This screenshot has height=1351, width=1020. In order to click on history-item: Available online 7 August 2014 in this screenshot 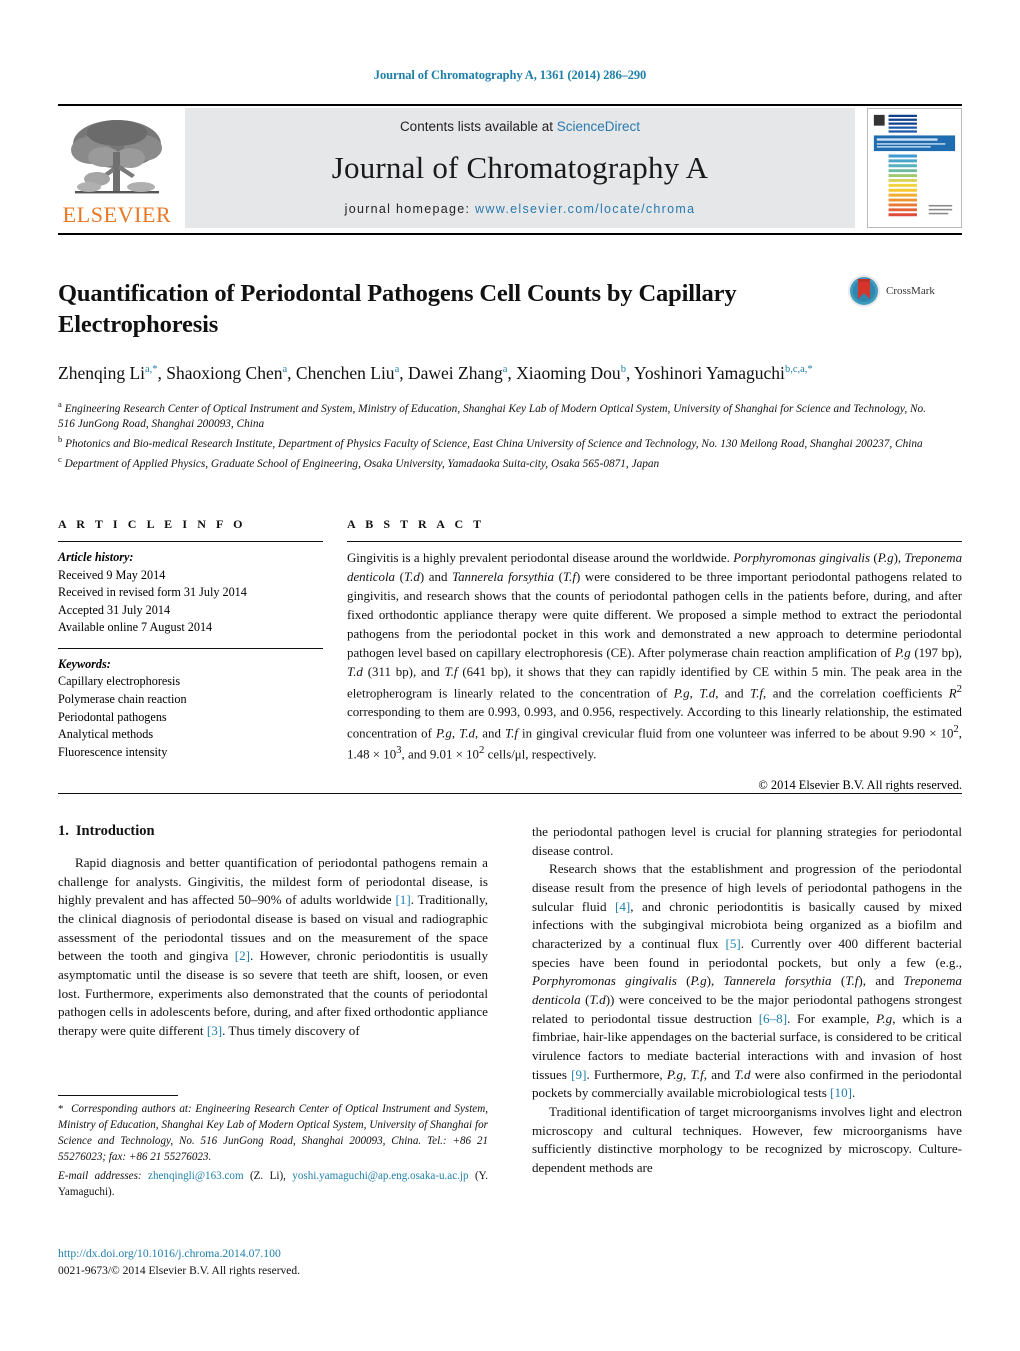, I will do `click(135, 627)`.